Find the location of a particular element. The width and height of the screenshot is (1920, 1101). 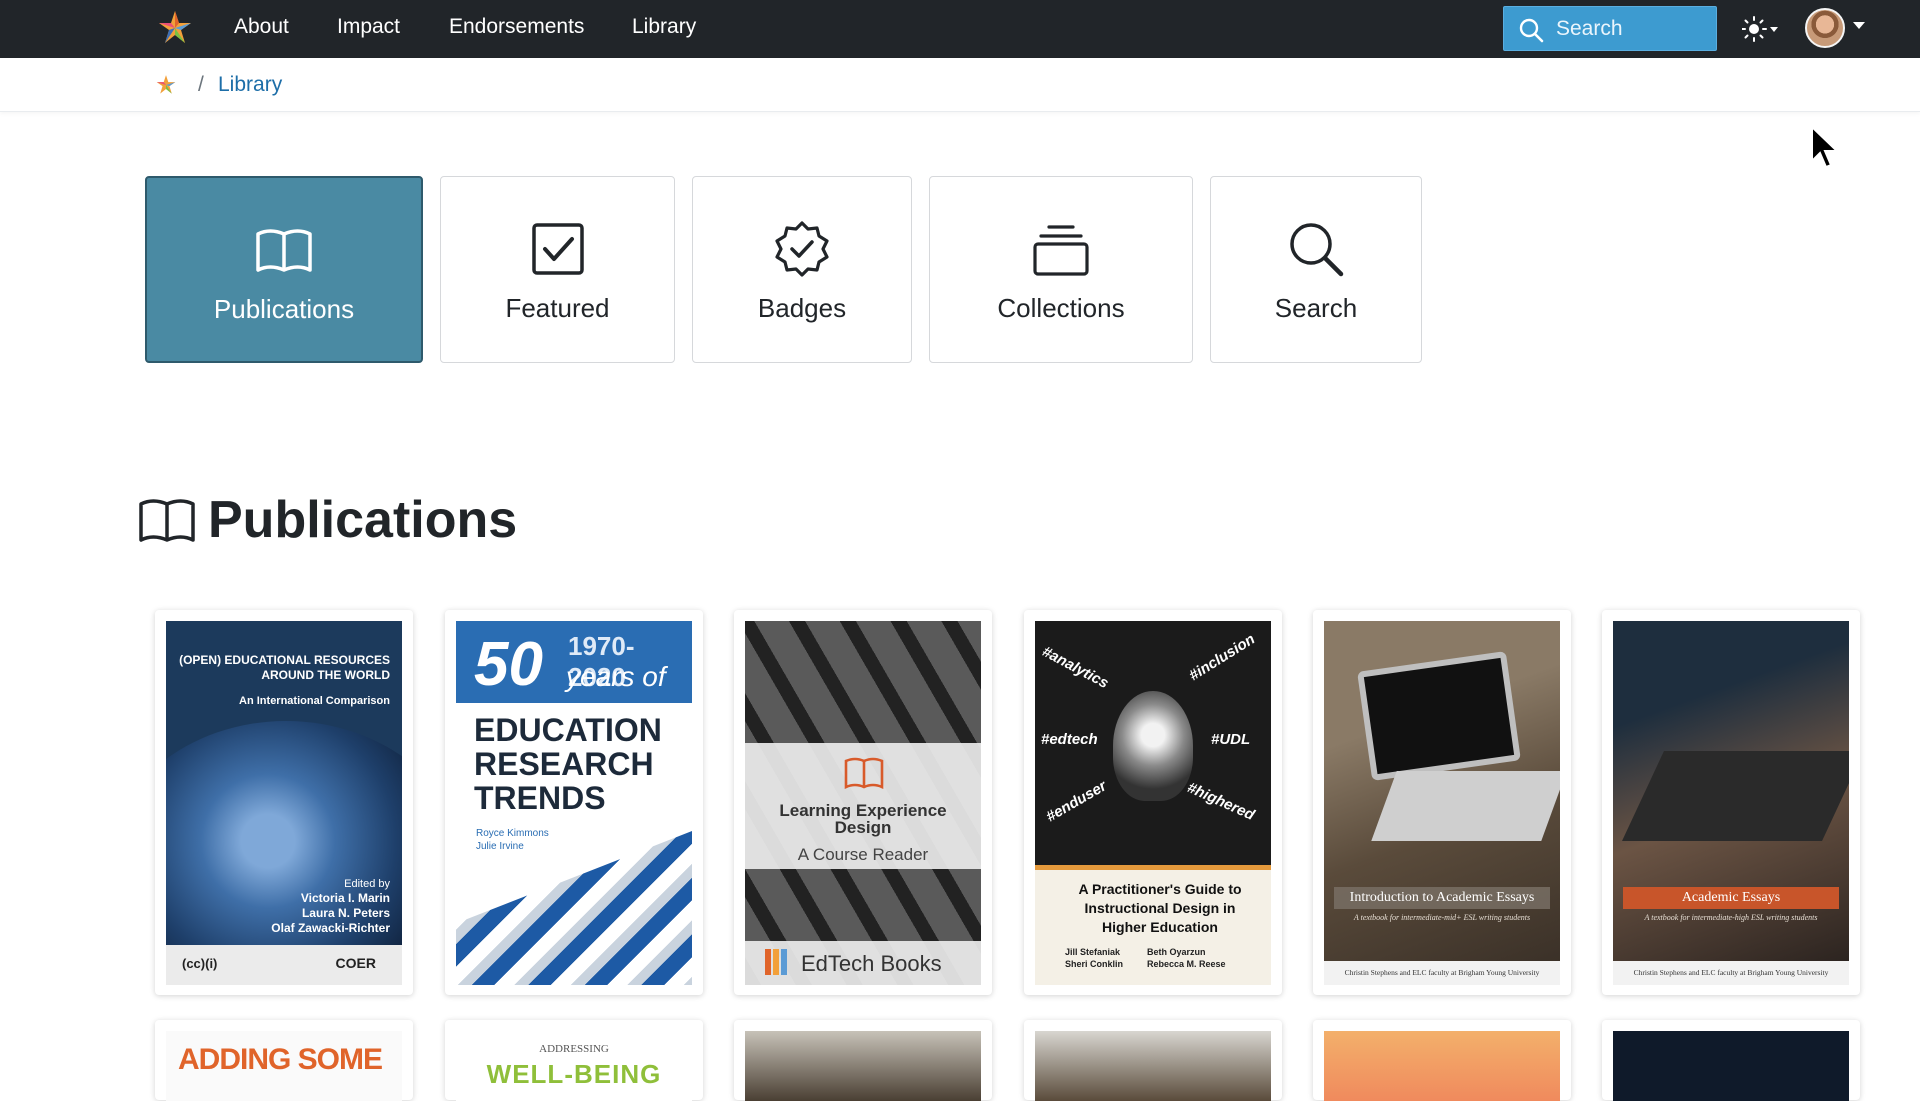

book-cover: ADDING SOME is located at coordinates (284, 1066).